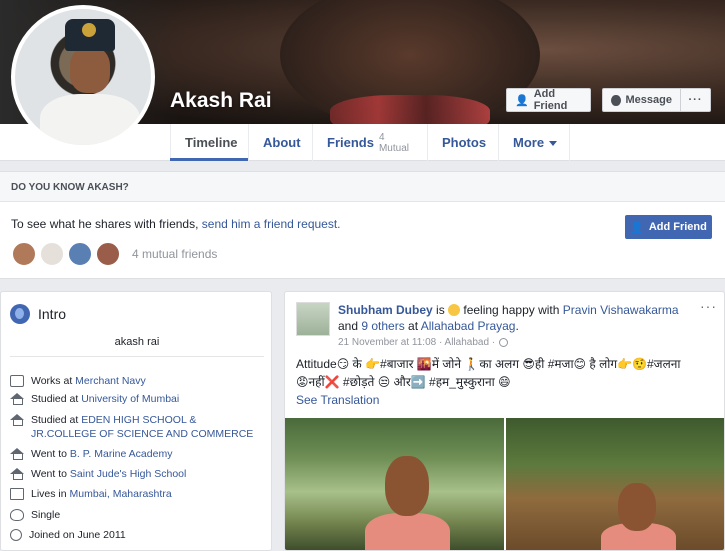  What do you see at coordinates (221, 101) in the screenshot?
I see `profile-name: Akash Rai` at bounding box center [221, 101].